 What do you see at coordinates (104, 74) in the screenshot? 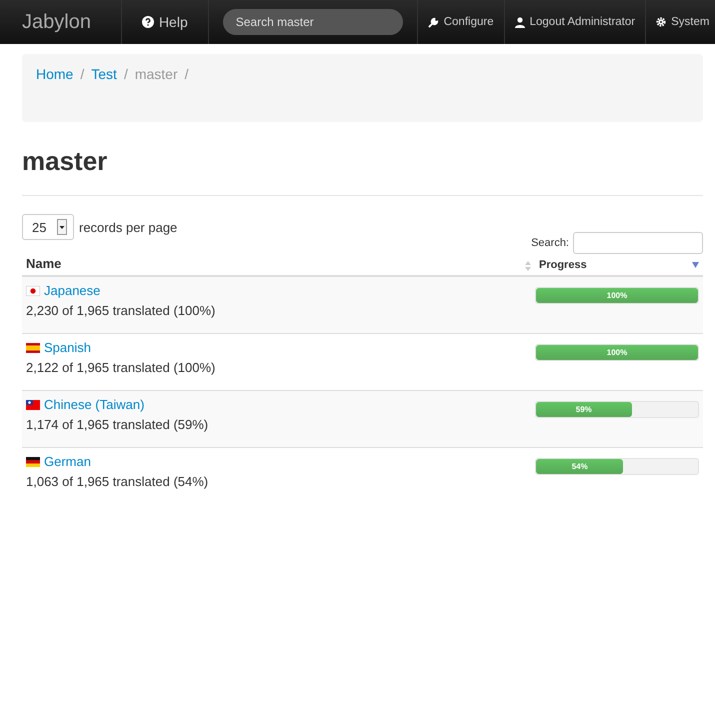
I see `breadcrumb-link: Test` at bounding box center [104, 74].